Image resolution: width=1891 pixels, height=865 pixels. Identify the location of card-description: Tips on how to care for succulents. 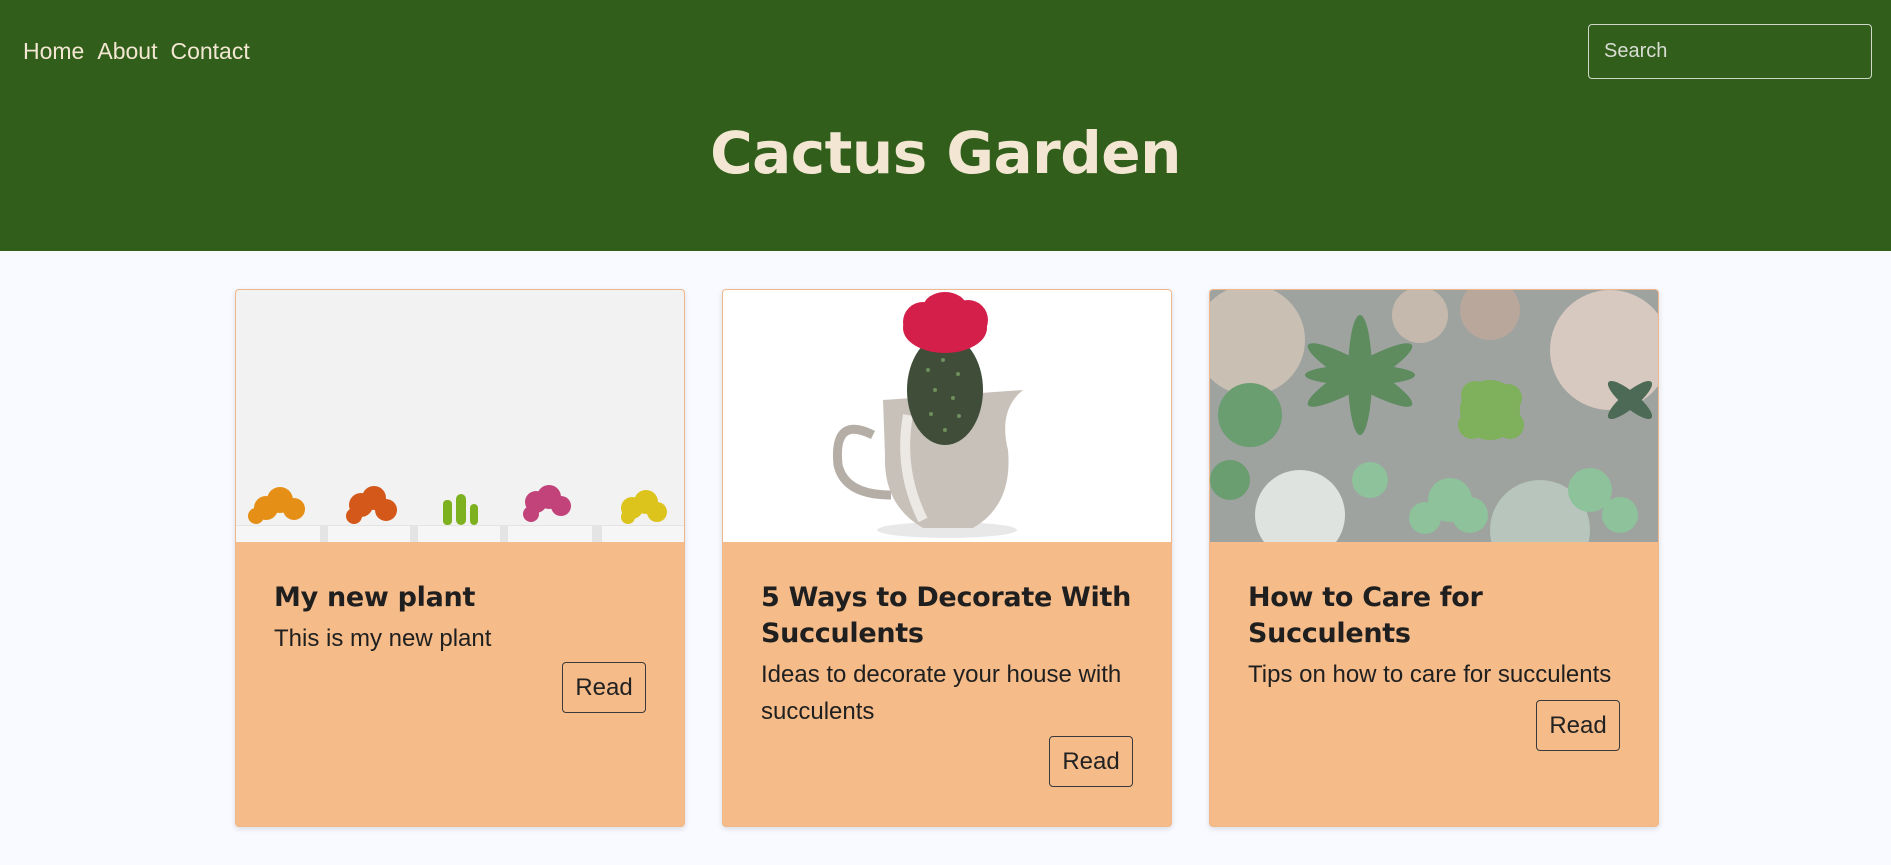
(1430, 674).